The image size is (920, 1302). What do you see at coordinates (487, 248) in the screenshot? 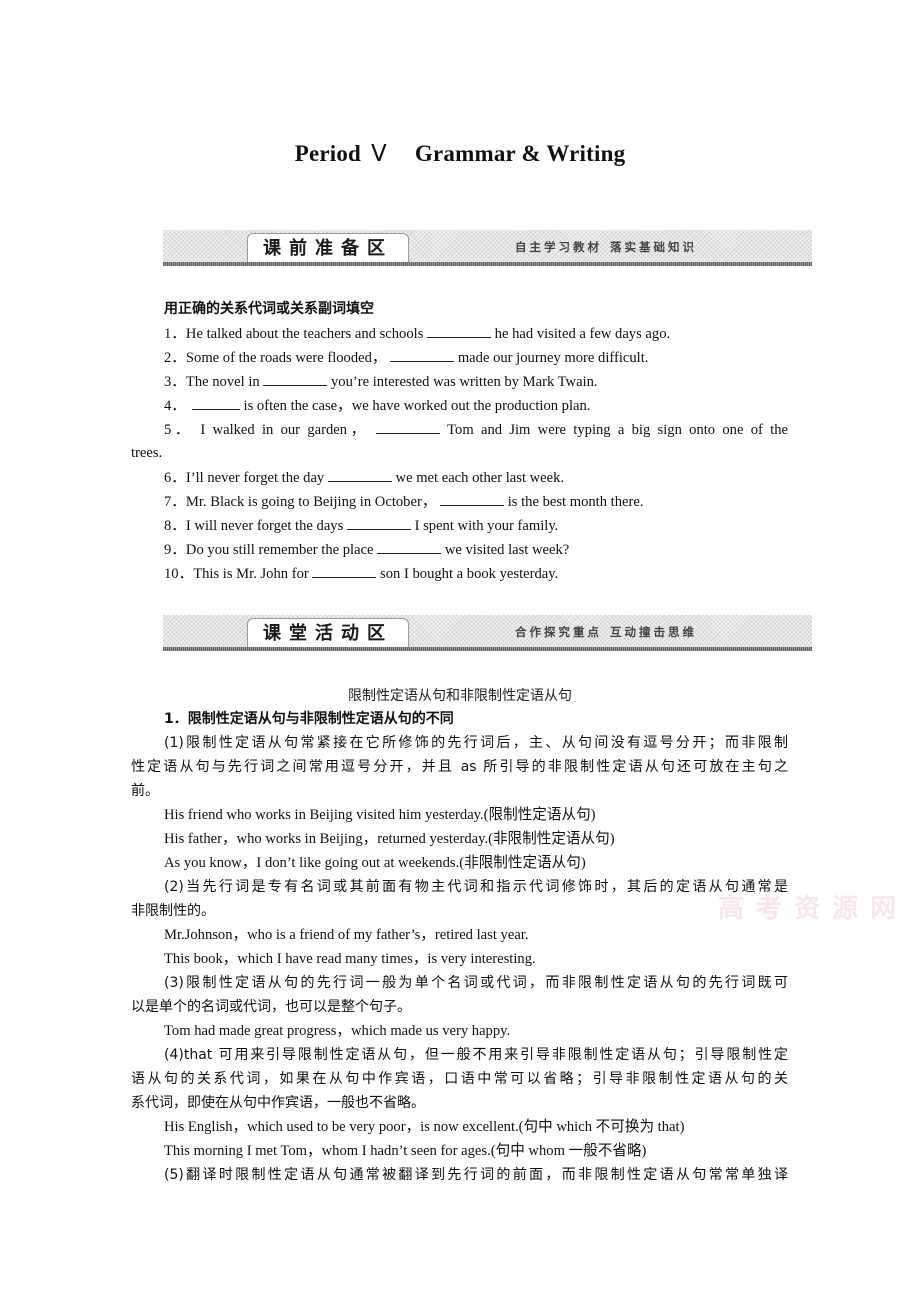
I see `section-banner-pre-class: 课前准备区 自主学习教材 落实基础知识` at bounding box center [487, 248].